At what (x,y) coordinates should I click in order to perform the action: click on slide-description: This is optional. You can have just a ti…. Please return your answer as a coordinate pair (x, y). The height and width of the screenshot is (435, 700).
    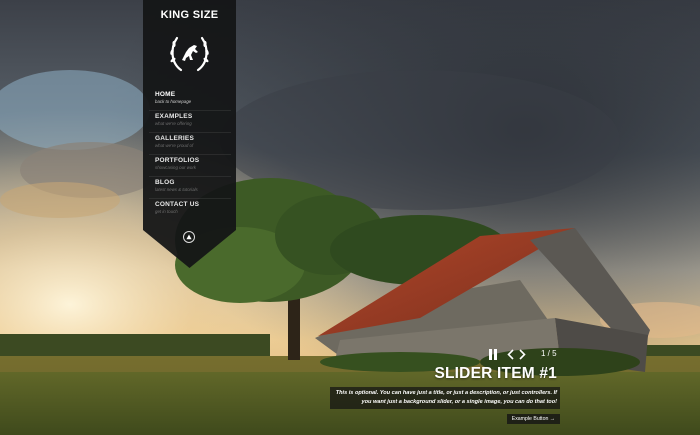
    Looking at the image, I should click on (445, 398).